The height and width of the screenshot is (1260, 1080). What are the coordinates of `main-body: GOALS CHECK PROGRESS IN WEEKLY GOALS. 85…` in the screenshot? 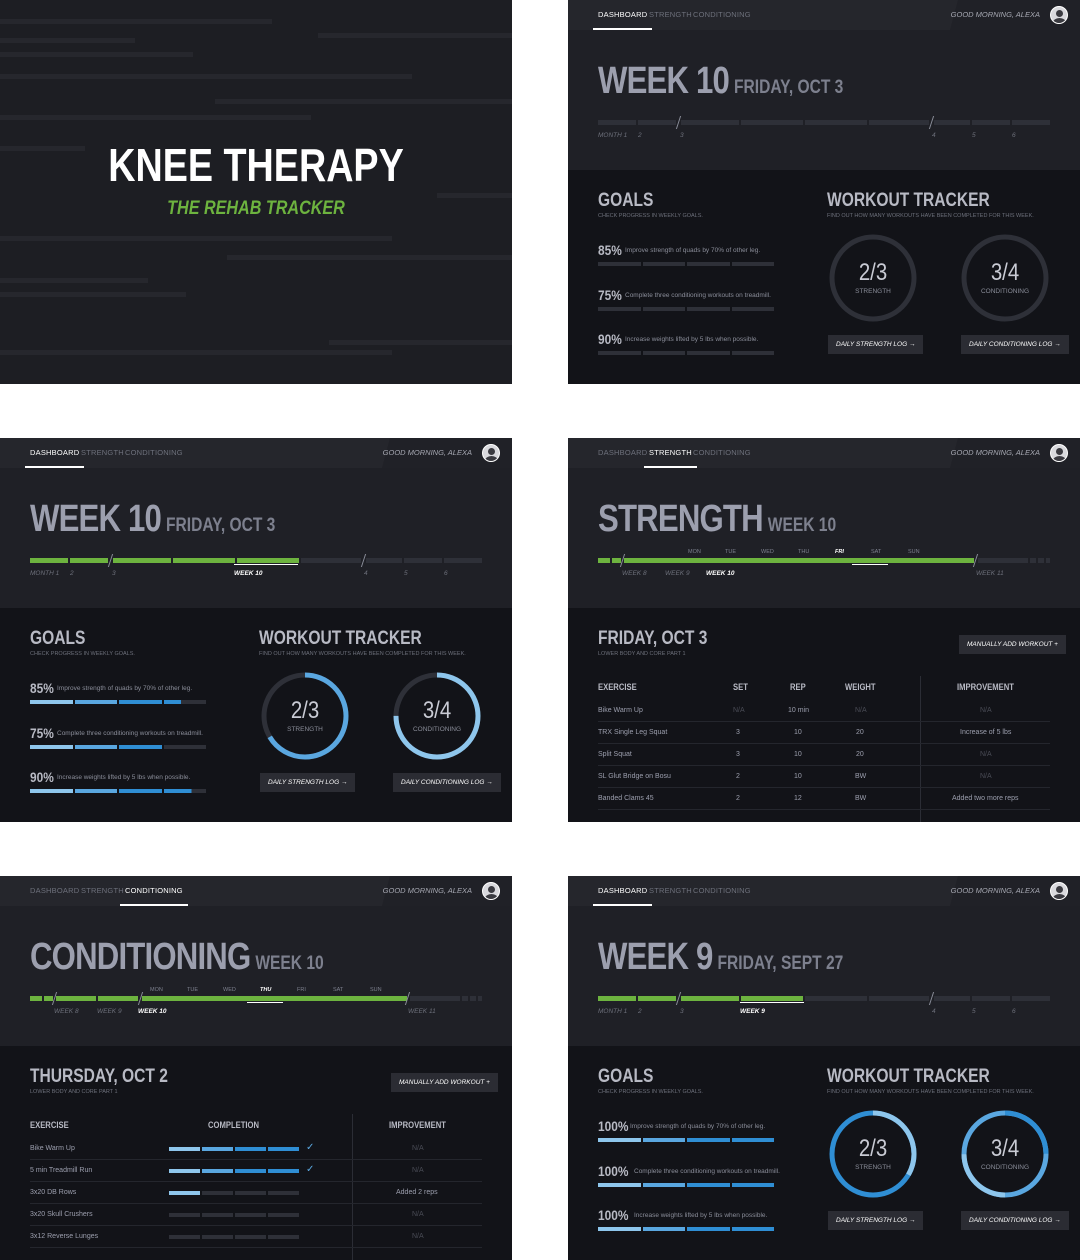 It's located at (256, 715).